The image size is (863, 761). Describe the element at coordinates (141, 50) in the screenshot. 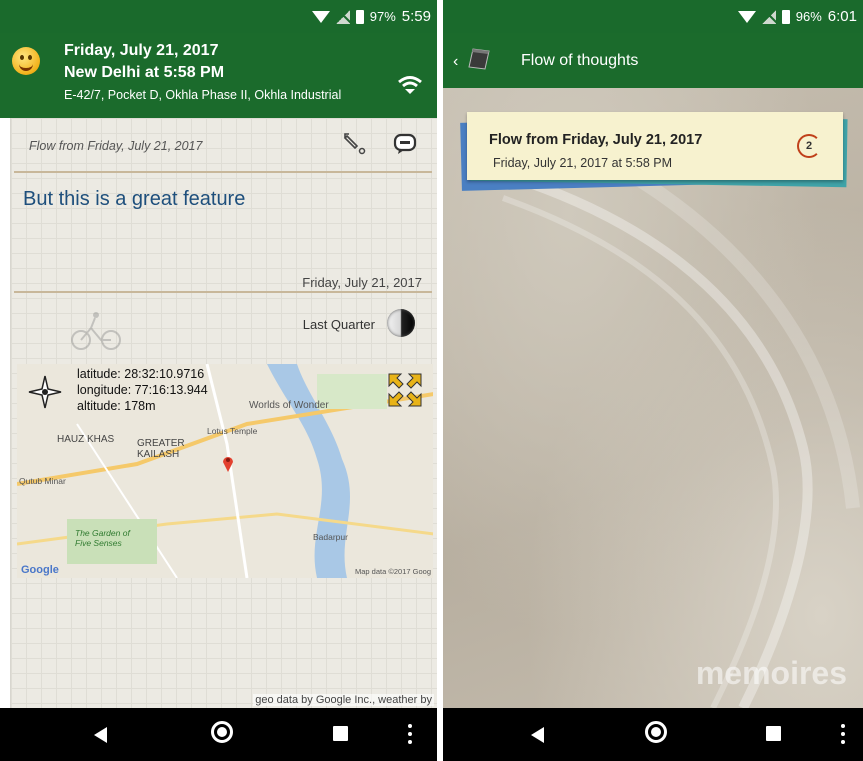

I see `header-date: Friday, July 21, 2017` at that location.